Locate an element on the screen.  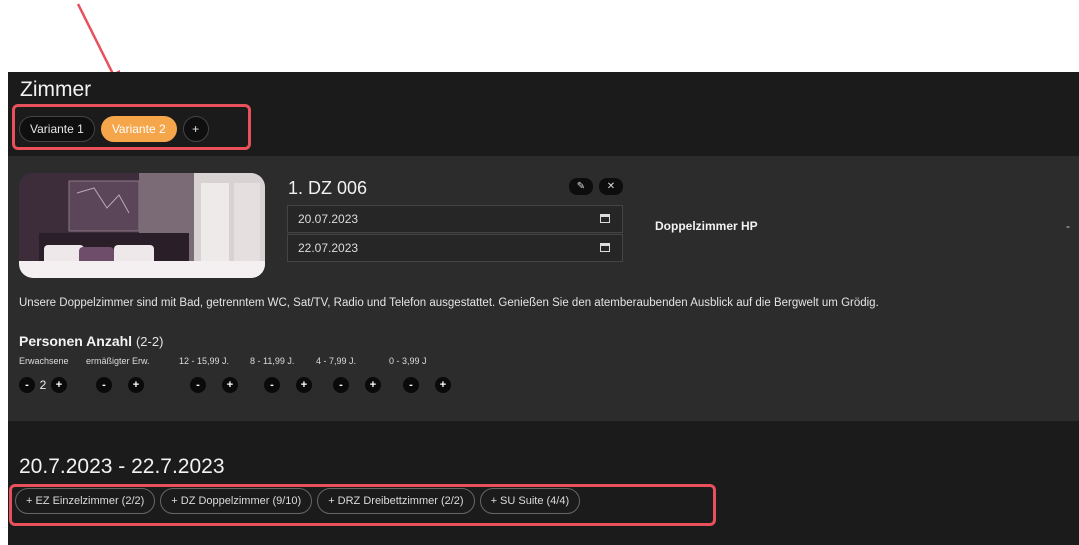
stepper-12-15: - + is located at coordinates (214, 385).